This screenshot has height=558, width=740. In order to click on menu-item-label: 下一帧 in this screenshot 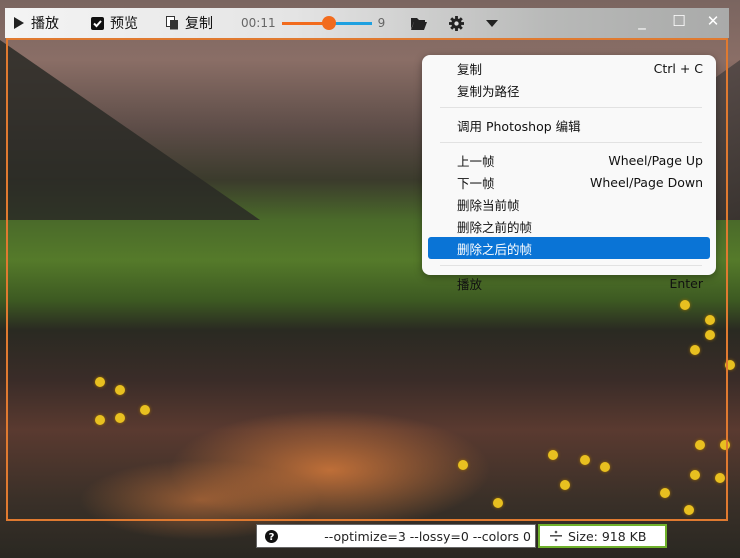, I will do `click(476, 183)`.